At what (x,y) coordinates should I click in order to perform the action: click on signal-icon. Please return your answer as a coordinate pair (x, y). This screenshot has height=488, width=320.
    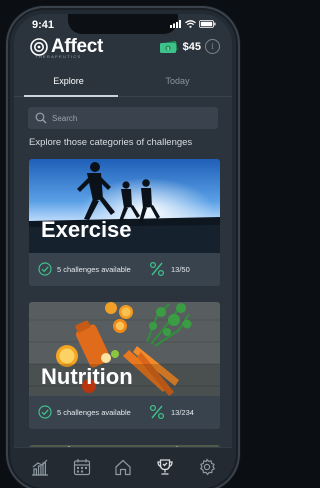
    Looking at the image, I should click on (175, 24).